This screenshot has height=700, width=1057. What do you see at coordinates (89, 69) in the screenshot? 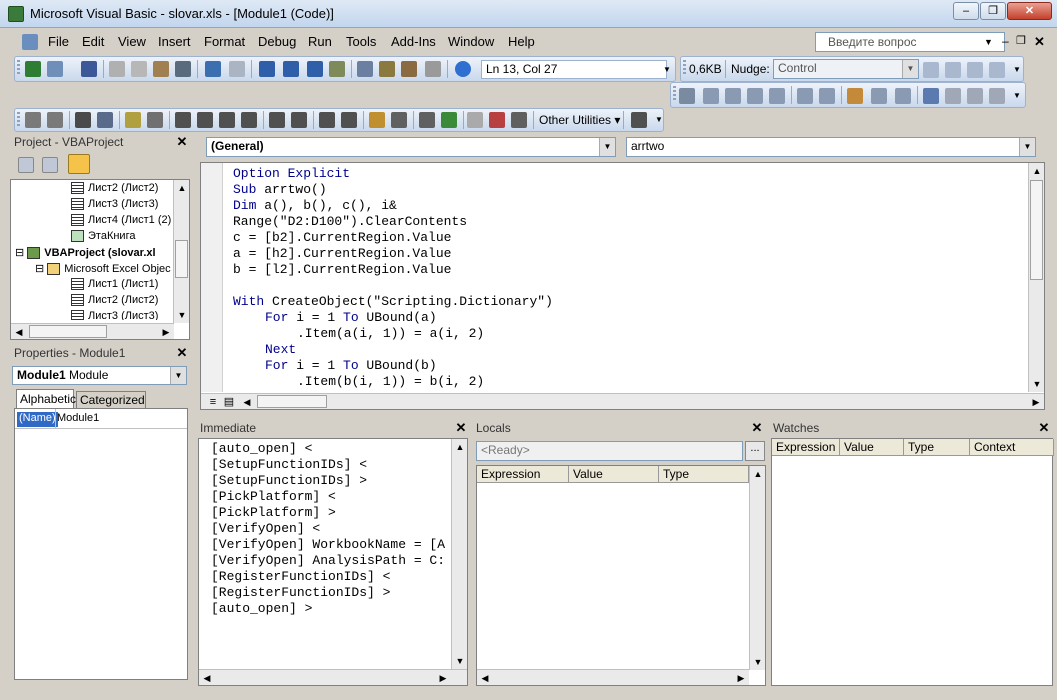
I see `save-icon` at bounding box center [89, 69].